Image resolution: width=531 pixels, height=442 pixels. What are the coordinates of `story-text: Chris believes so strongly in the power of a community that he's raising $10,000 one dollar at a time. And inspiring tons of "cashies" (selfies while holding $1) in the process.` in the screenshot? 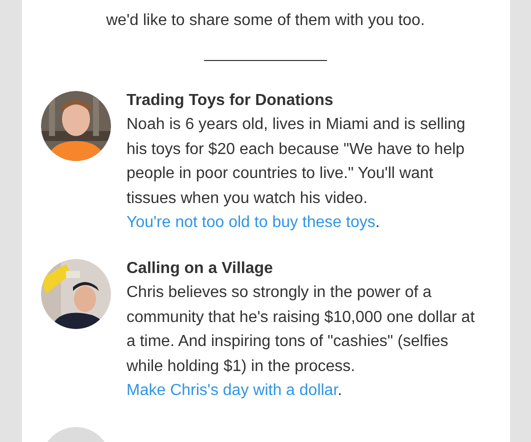 It's located at (301, 329).